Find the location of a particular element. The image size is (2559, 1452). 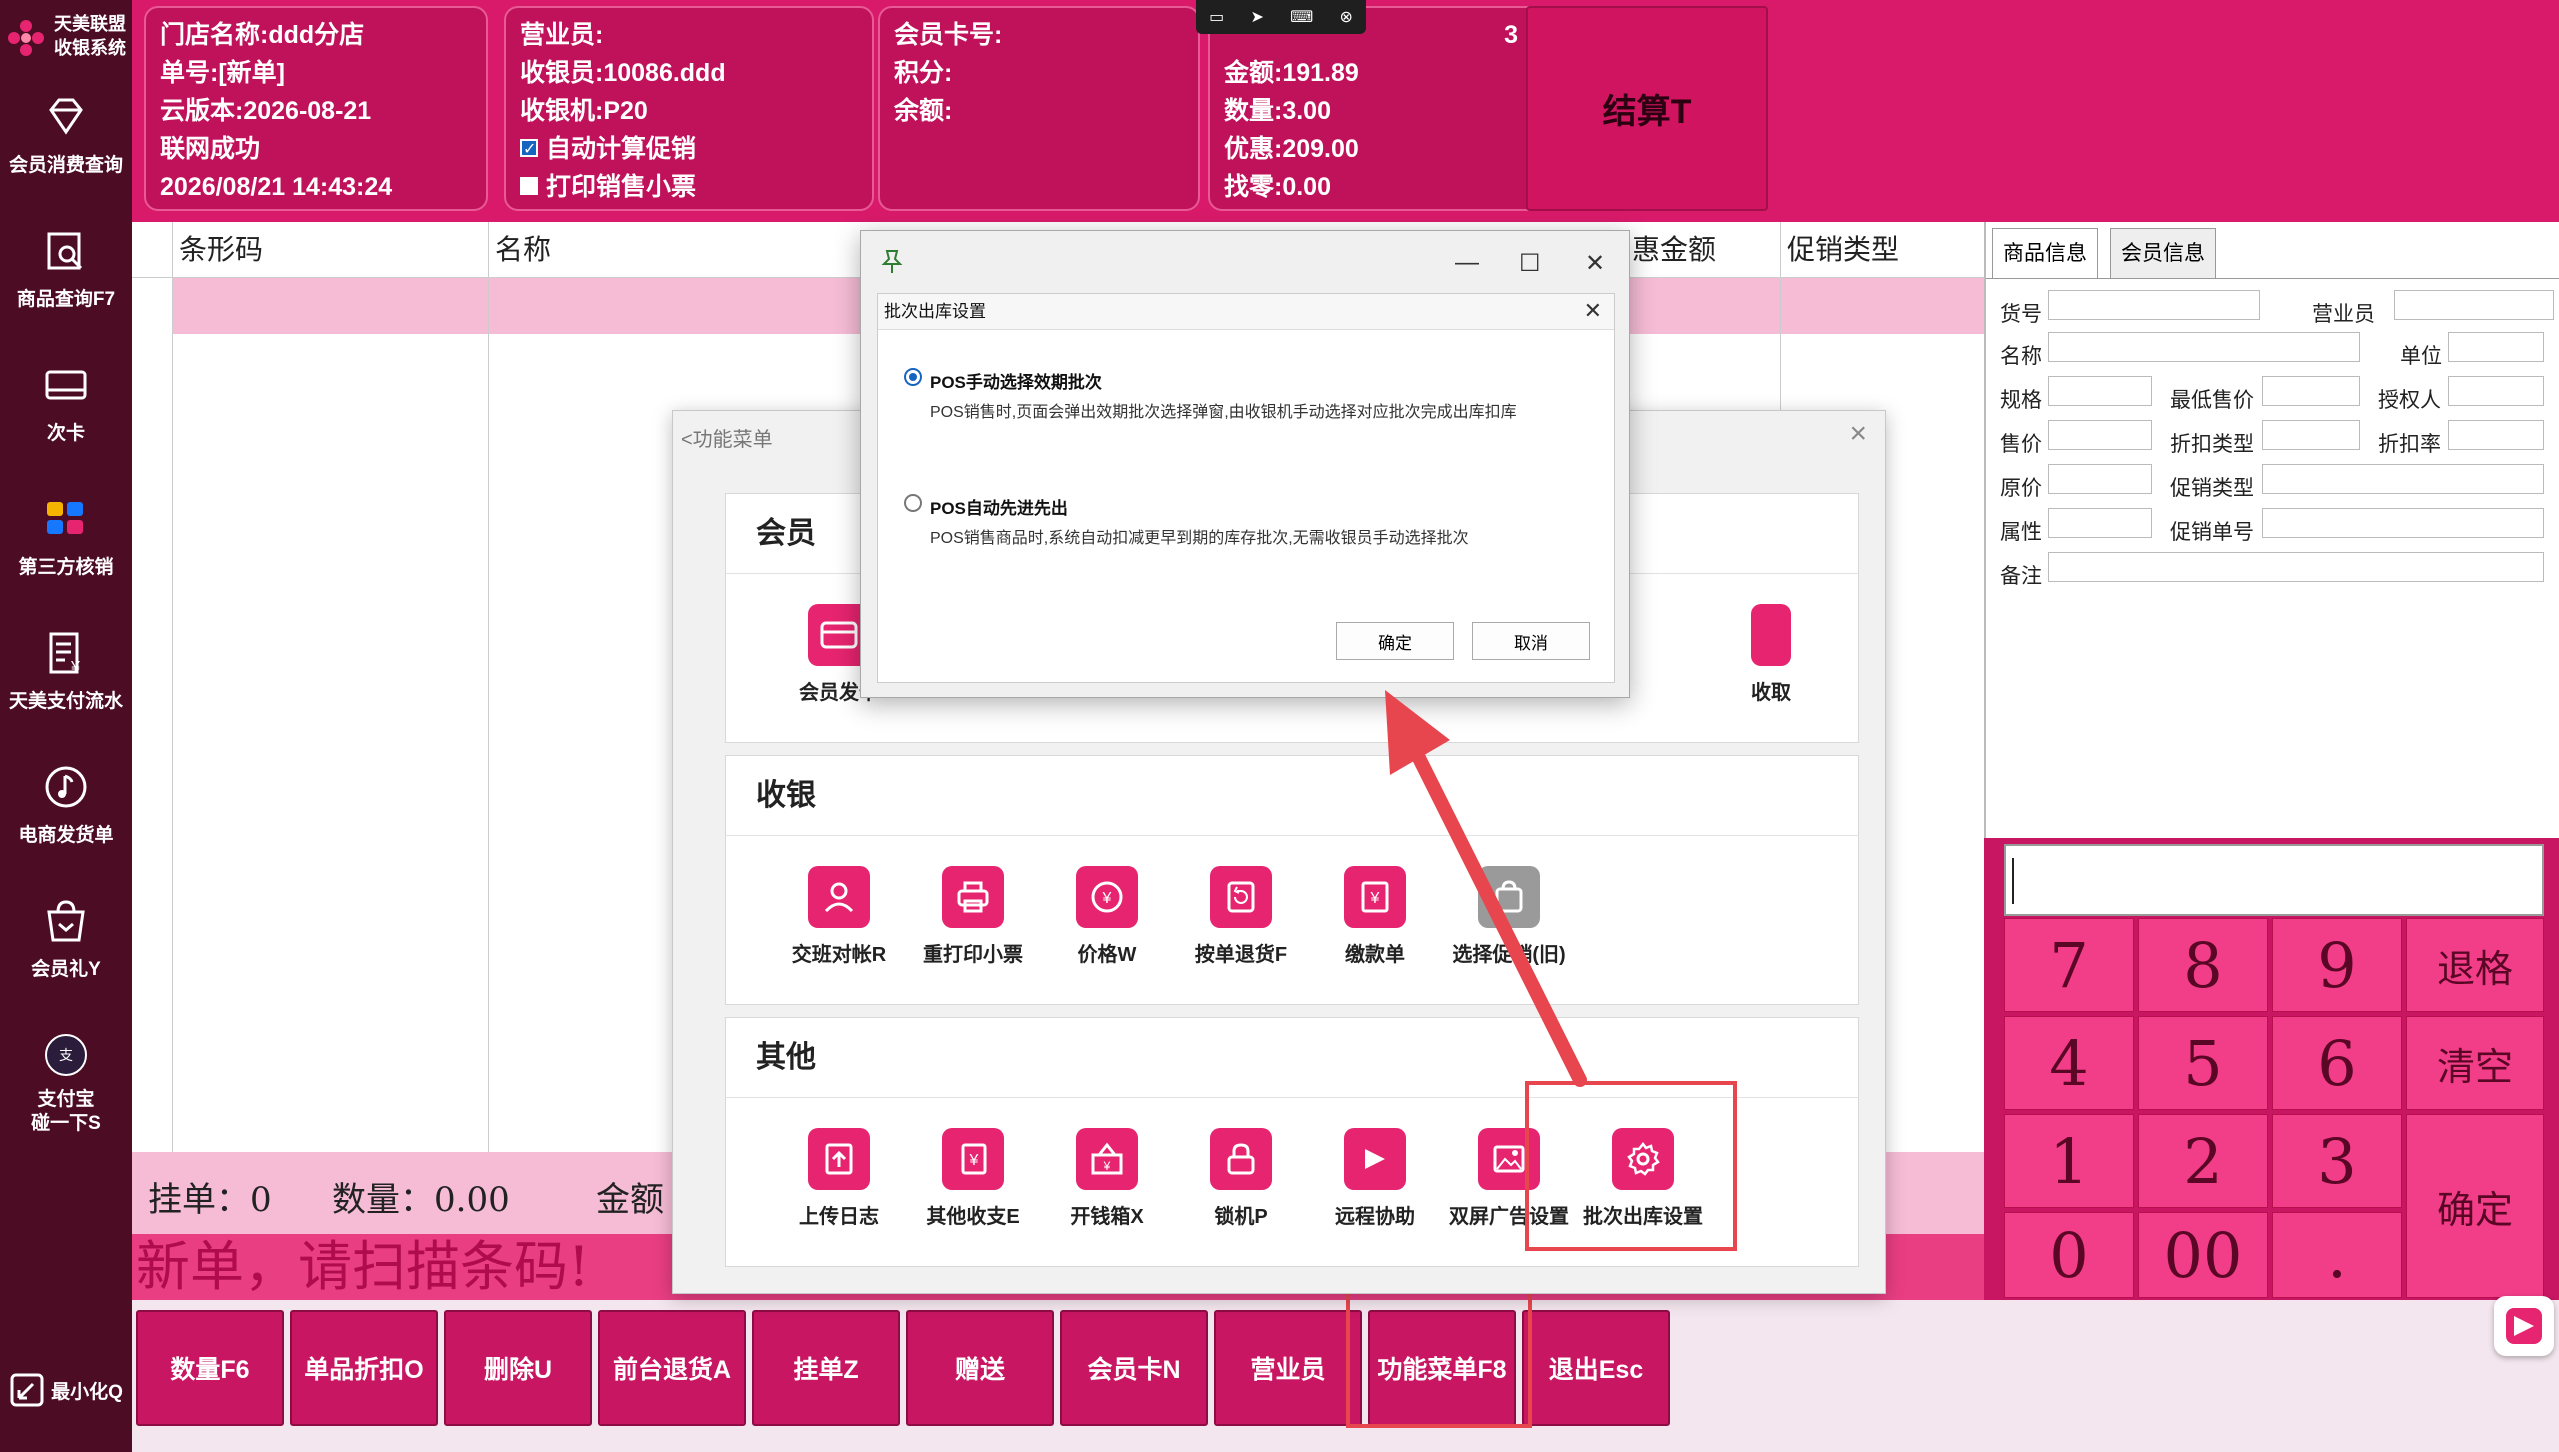

key-3: 3 is located at coordinates (2337, 1161).